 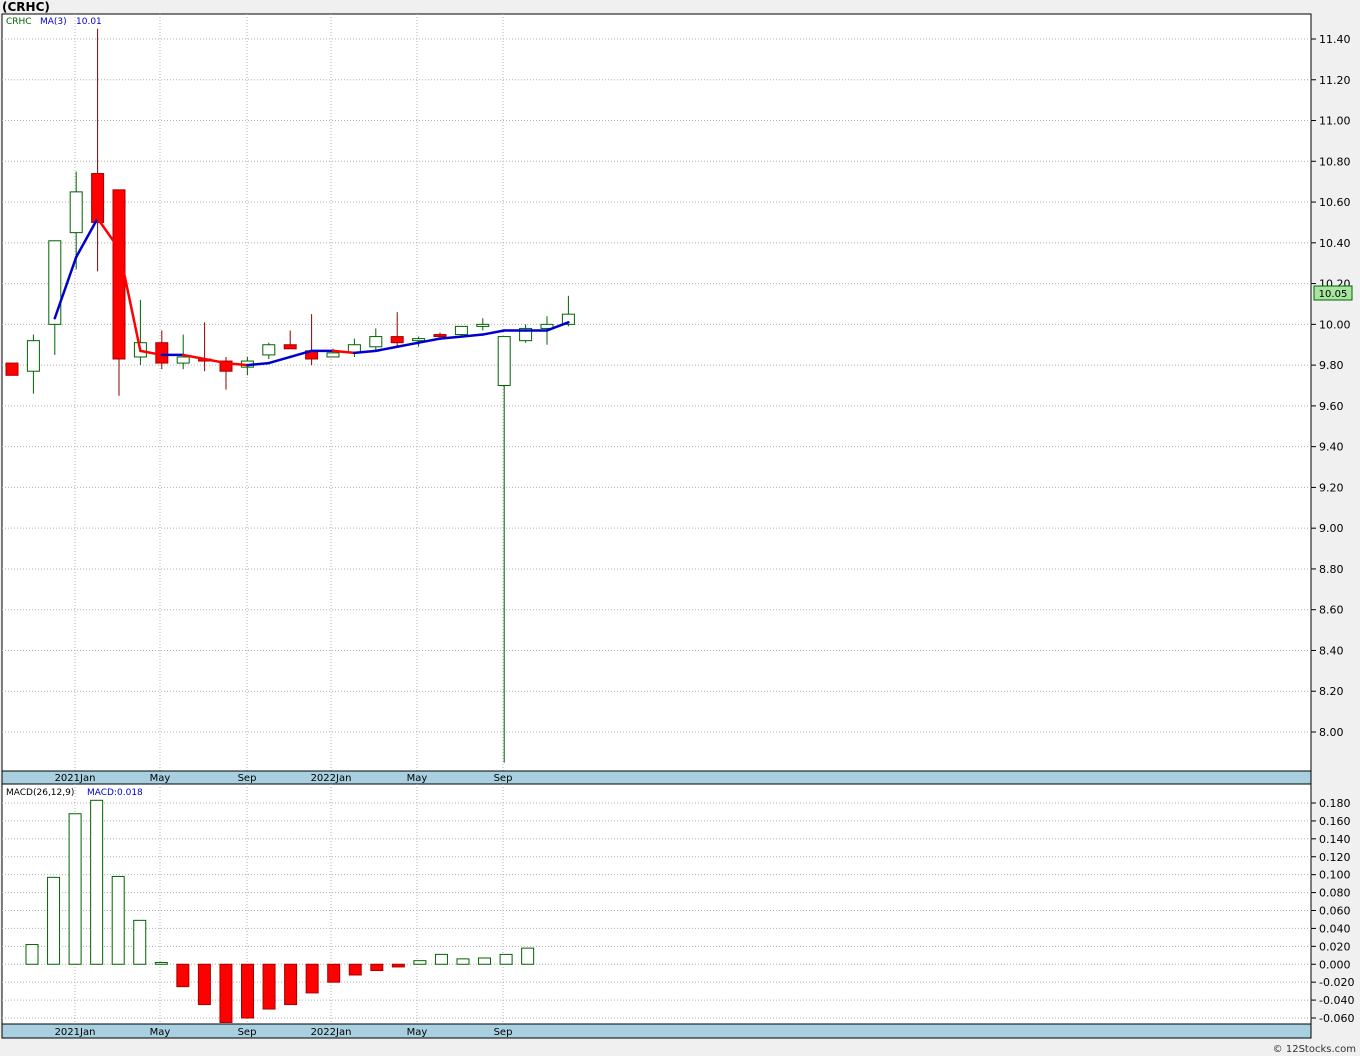 I want to click on price-ytick-label: 10.00, so click(x=1335, y=324).